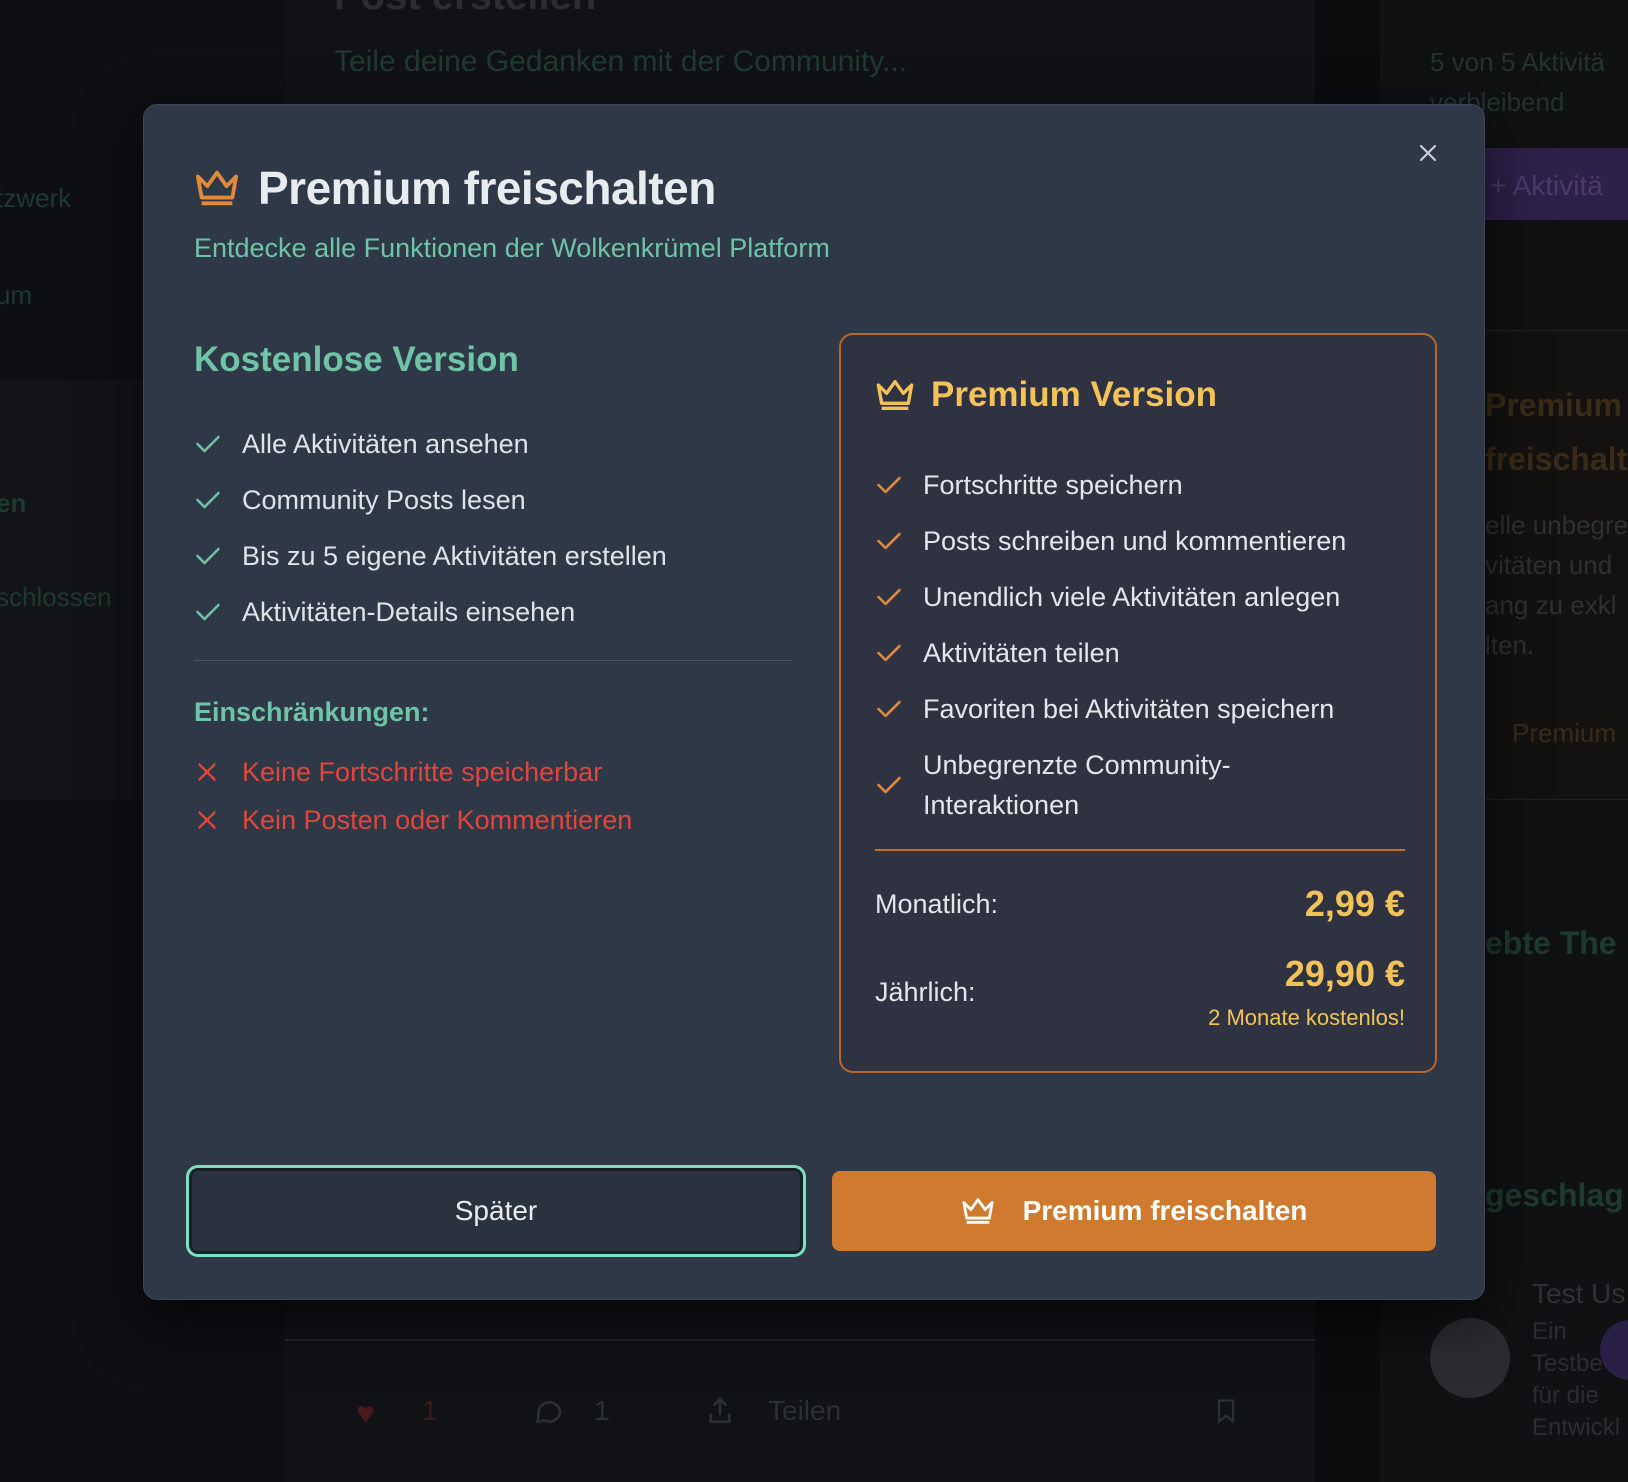 The height and width of the screenshot is (1482, 1628). I want to click on free-plan-heading: Kostenlose Version, so click(356, 359).